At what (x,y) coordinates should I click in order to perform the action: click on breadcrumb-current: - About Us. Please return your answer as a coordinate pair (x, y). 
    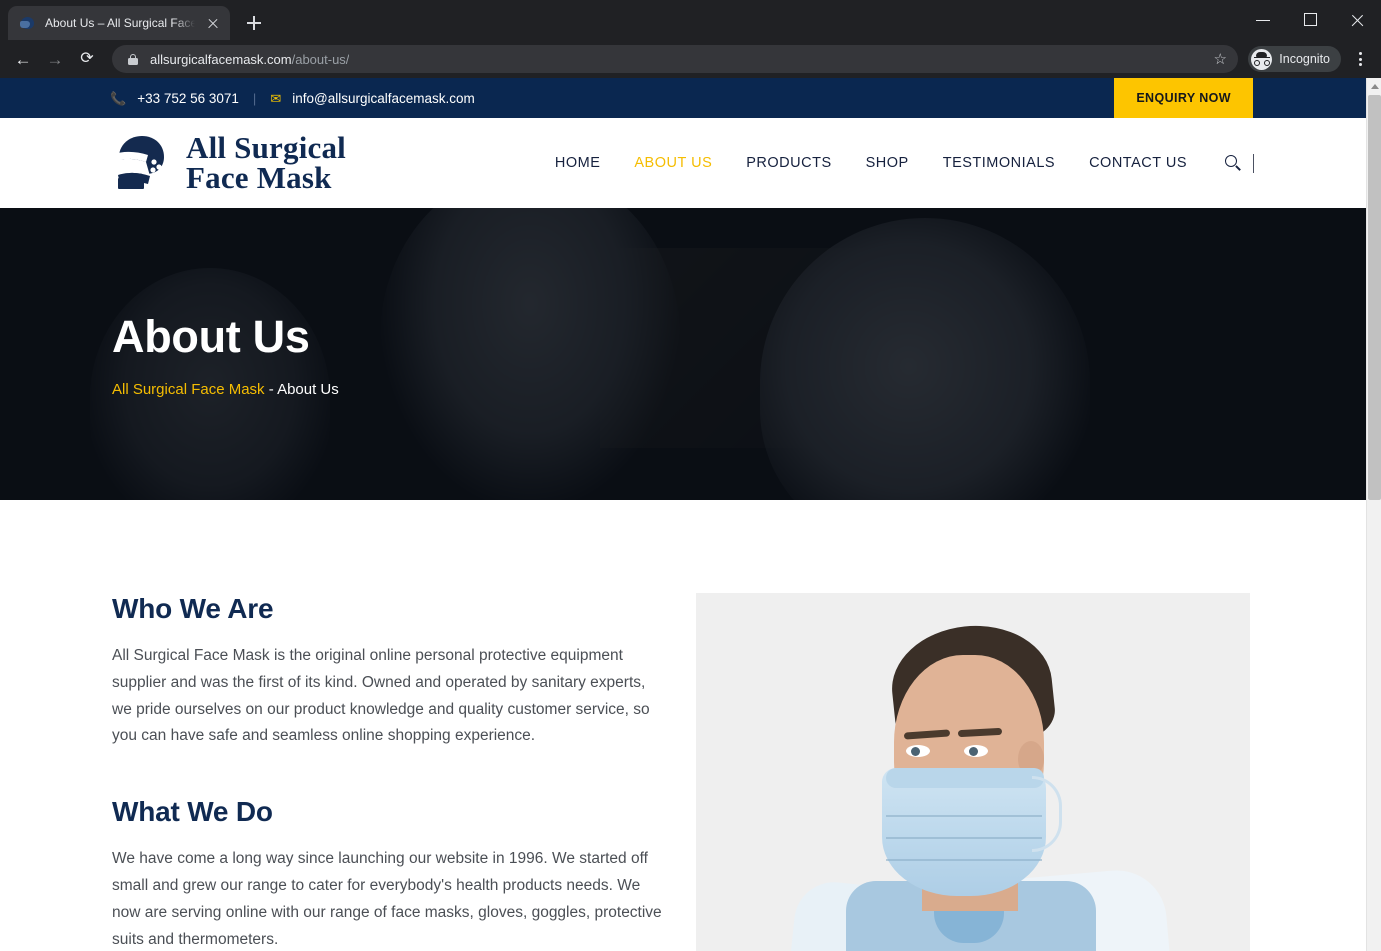
    Looking at the image, I should click on (303, 389).